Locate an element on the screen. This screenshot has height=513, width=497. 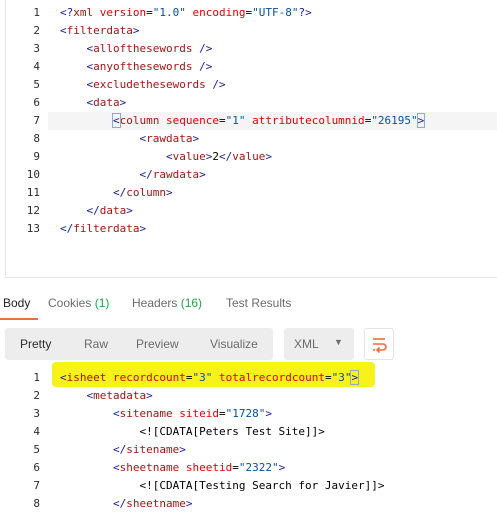
code-text: <allofthesewords /> is located at coordinates (136, 49).